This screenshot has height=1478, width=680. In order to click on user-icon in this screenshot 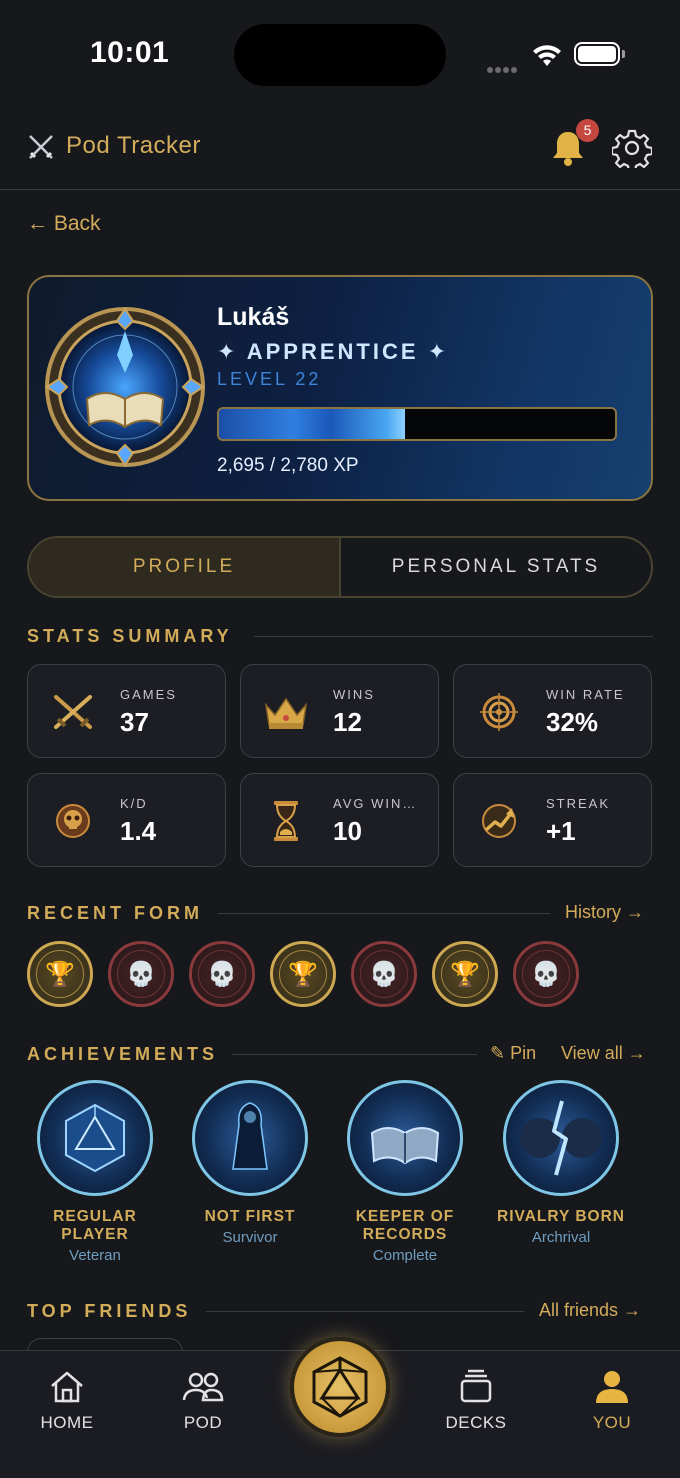, I will do `click(612, 1387)`.